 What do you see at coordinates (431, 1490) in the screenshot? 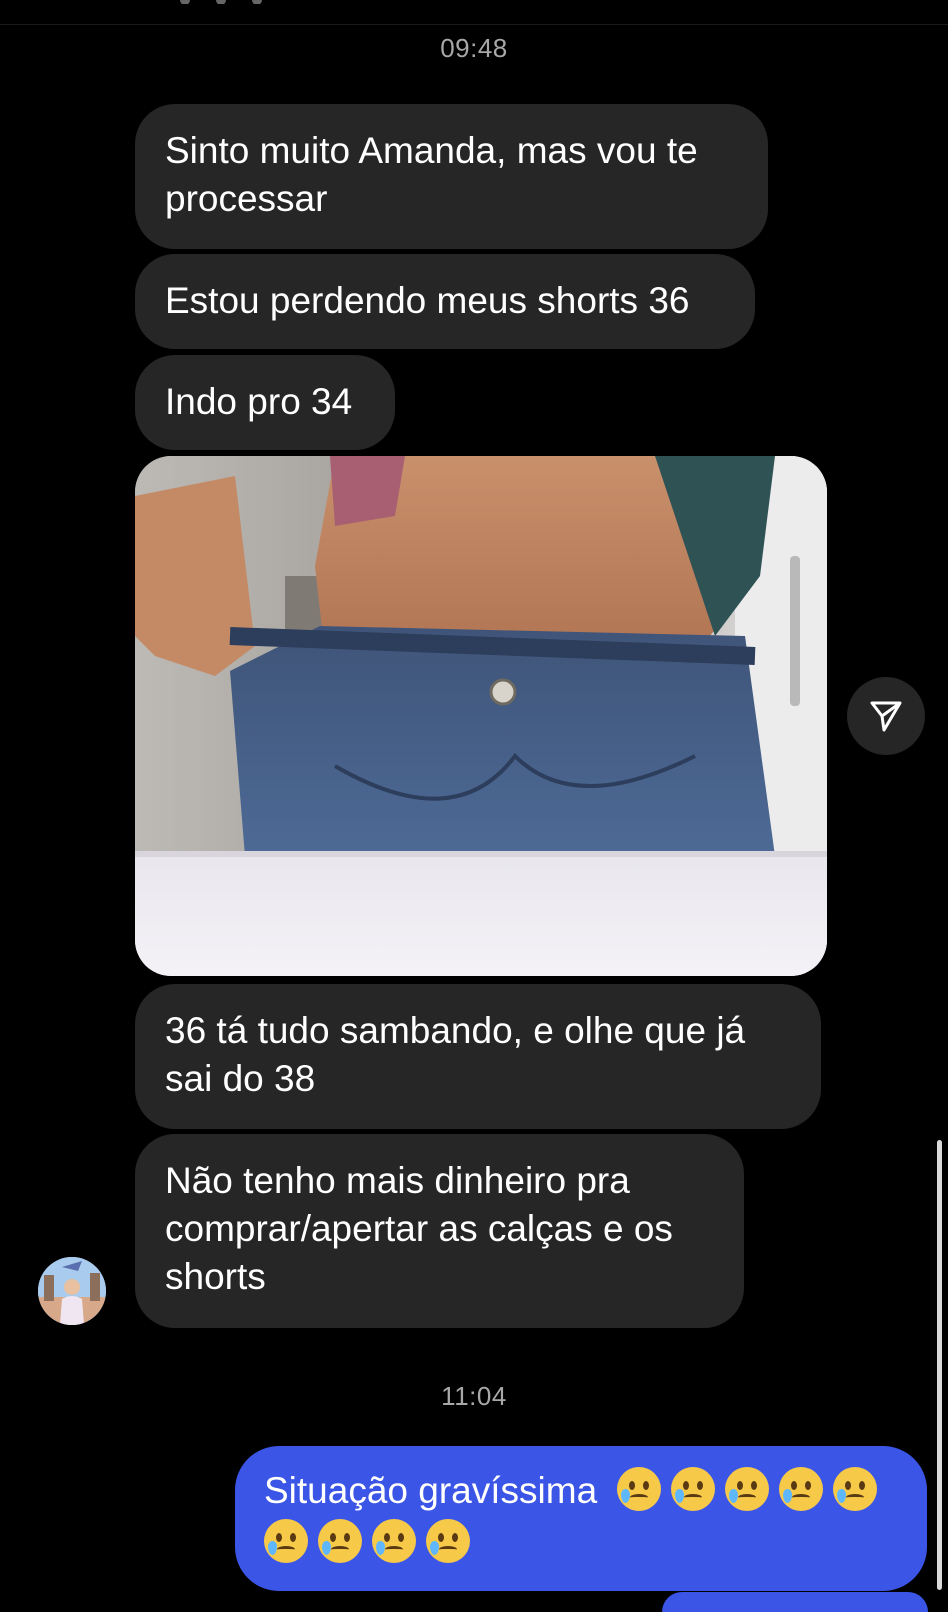
I see `sent-message-text: Situação gravíssima` at bounding box center [431, 1490].